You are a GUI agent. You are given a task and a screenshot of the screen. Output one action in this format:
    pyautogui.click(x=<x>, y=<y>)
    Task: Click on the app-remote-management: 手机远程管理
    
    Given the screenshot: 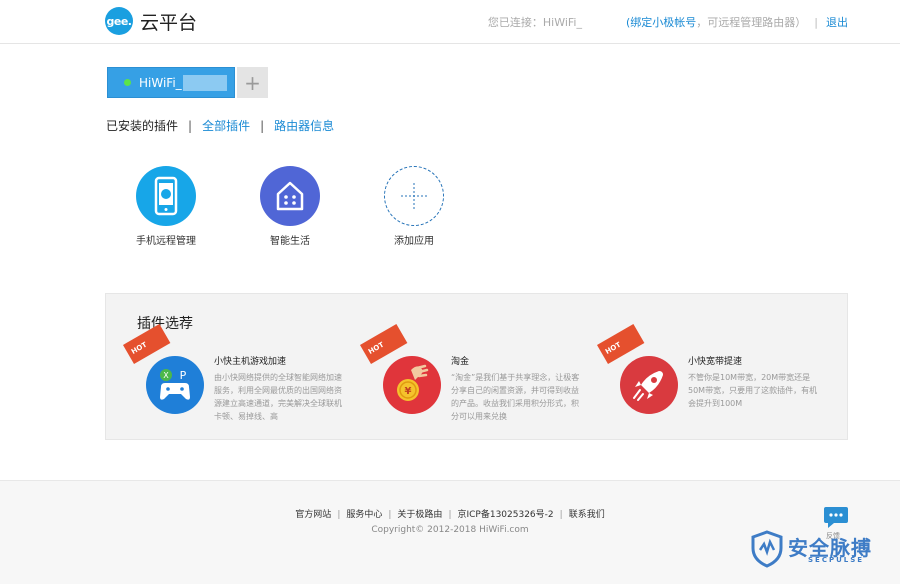 What is the action you would take?
    pyautogui.click(x=166, y=206)
    